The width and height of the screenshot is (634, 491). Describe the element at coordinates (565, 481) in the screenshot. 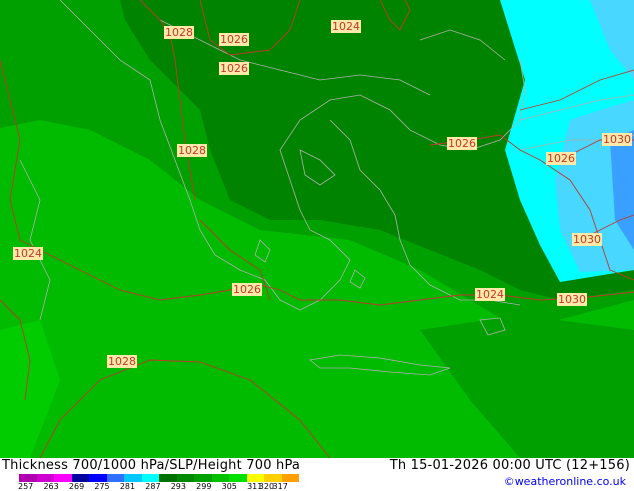

I see `credit-link: ©weatheronline.co.uk` at that location.